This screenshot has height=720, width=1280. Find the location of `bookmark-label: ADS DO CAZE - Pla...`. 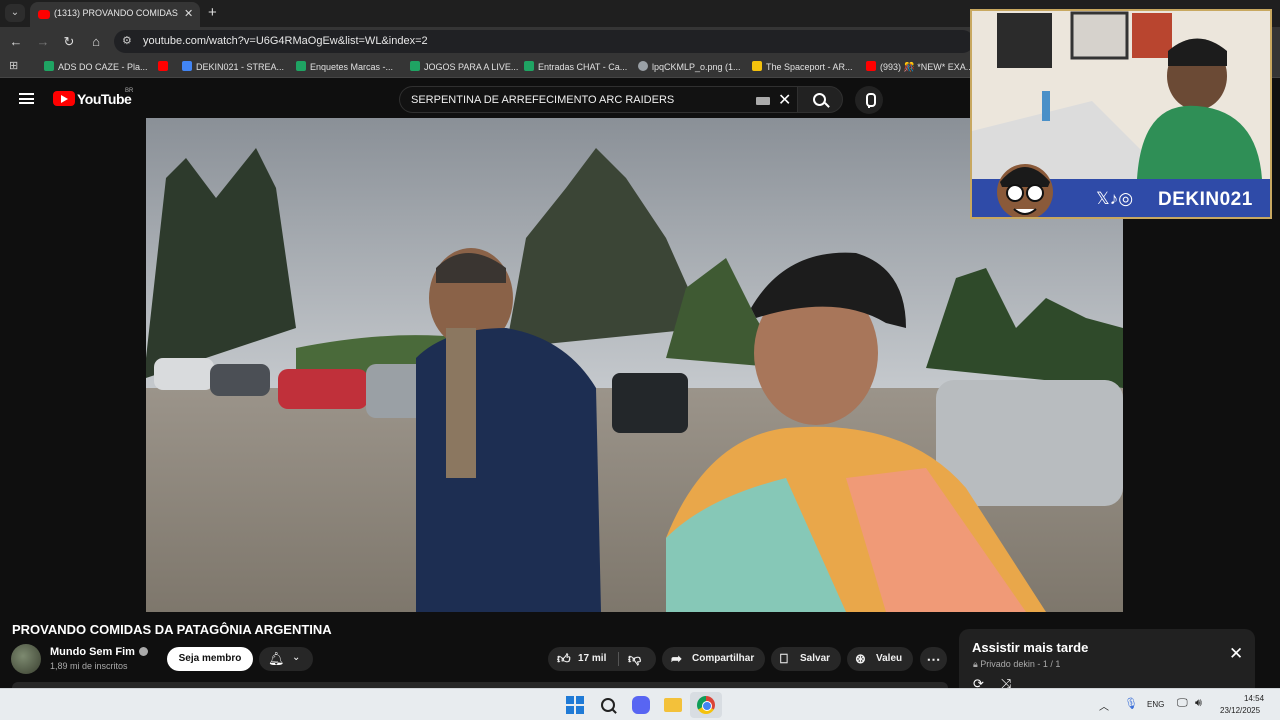

bookmark-label: ADS DO CAZE - Pla... is located at coordinates (103, 67).